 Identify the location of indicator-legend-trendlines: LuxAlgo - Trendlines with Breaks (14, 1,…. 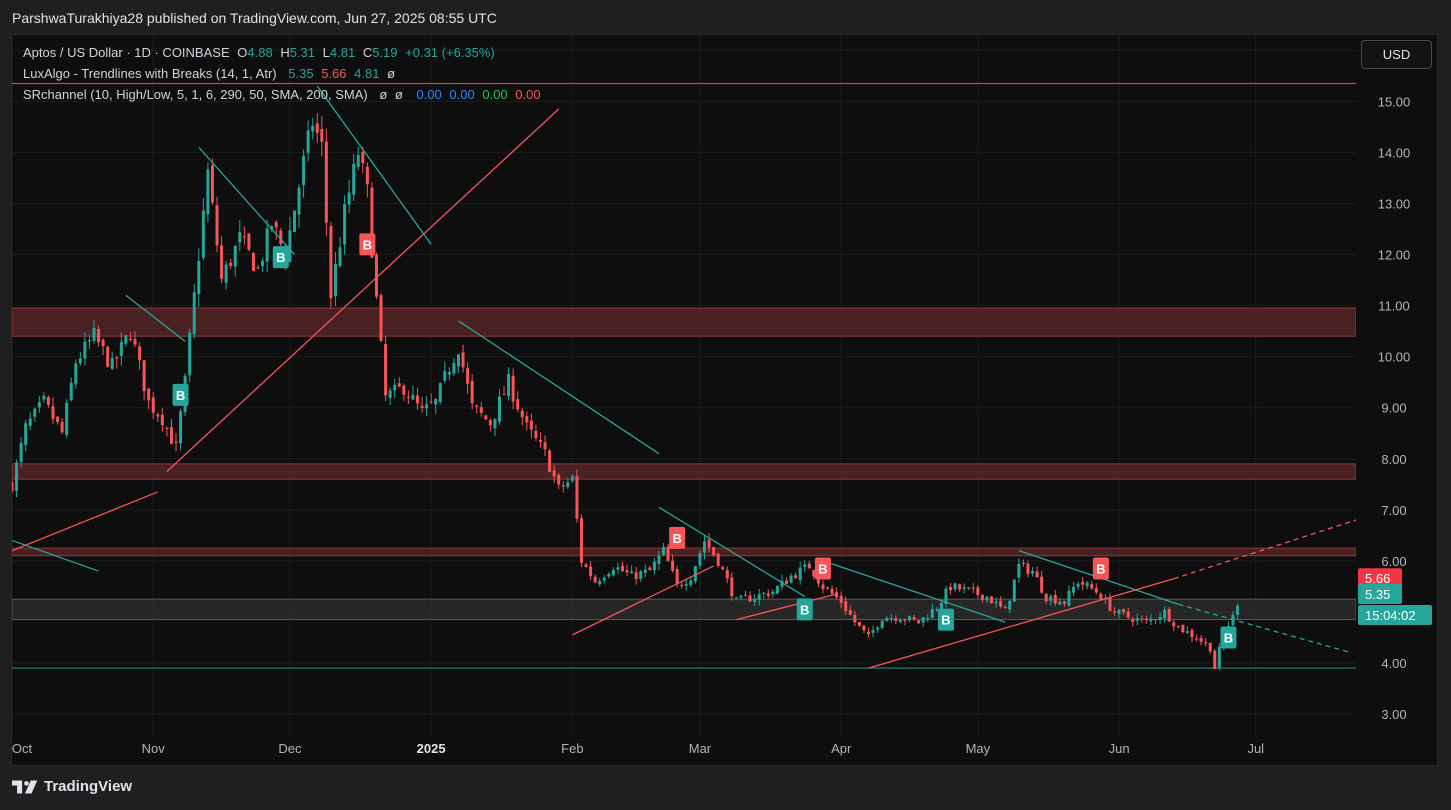
(211, 74).